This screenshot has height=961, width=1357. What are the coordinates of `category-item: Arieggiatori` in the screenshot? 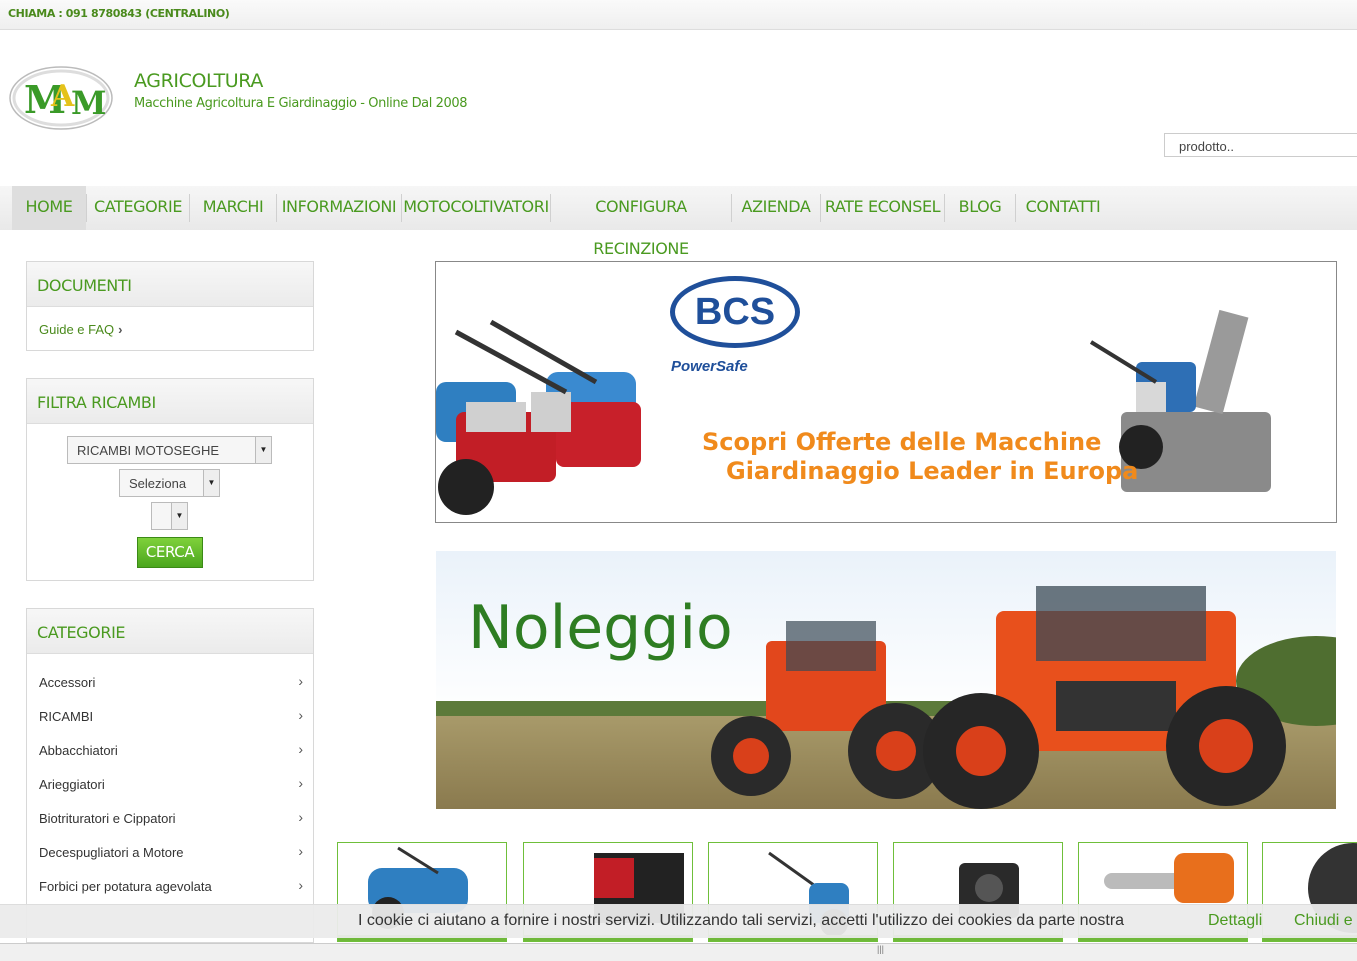 It's located at (72, 784).